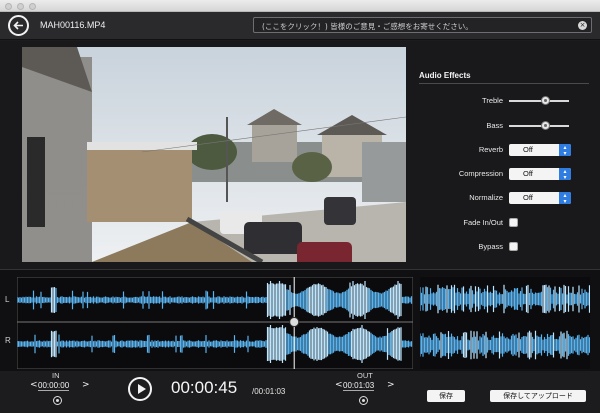  I want to click on total-time: /00:01:03, so click(269, 391).